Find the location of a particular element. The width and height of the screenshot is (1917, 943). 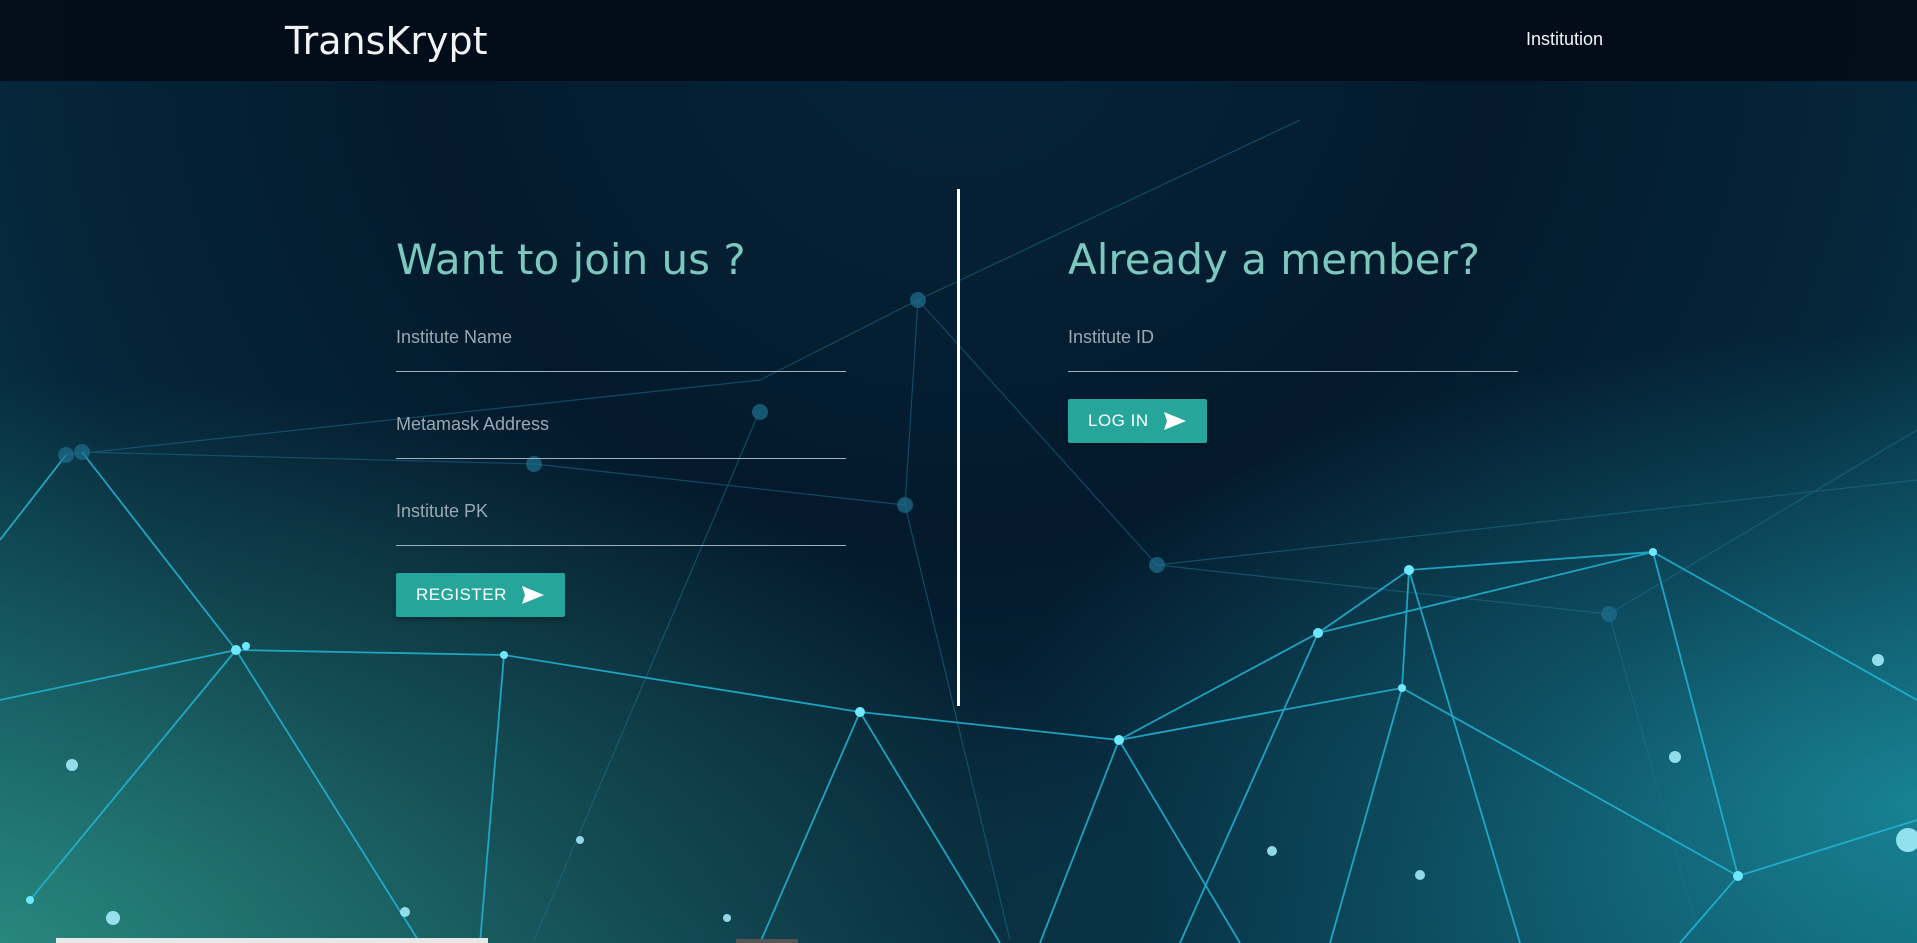

register-panel: Want to join us ? REGISTER is located at coordinates (621, 426).